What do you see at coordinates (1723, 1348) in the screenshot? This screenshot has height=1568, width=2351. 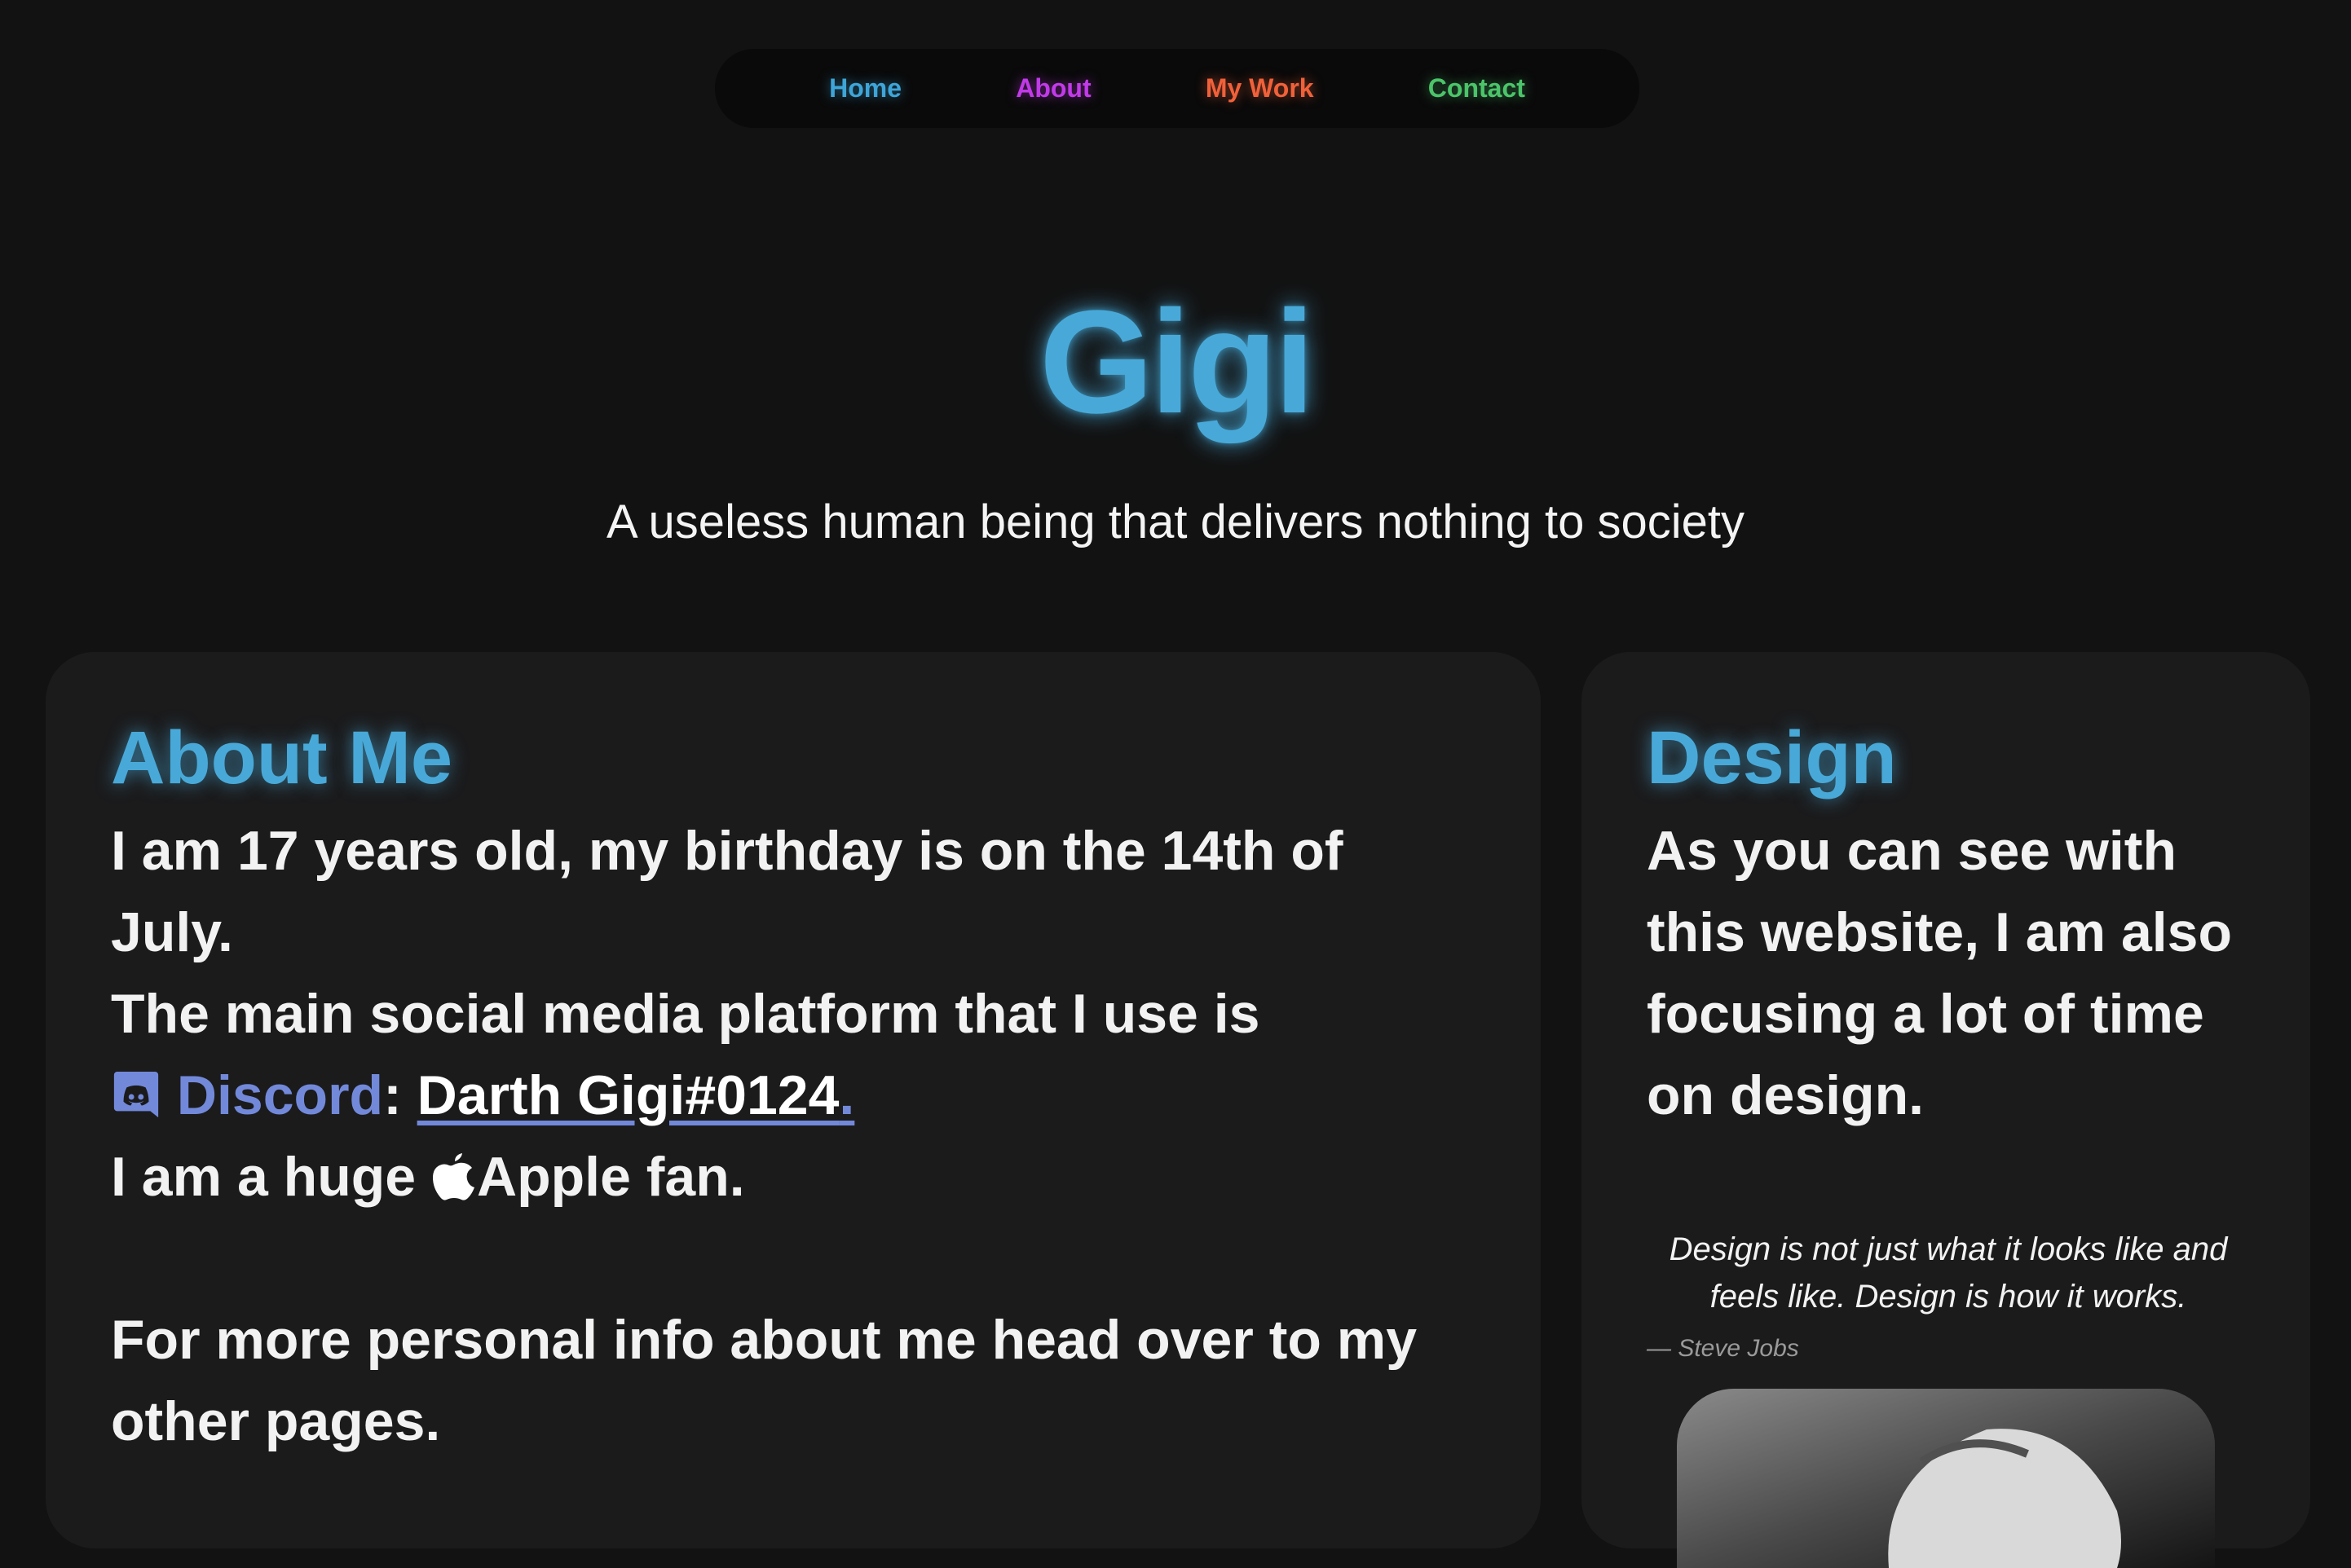 I see `quote-author: — Steve Jobs` at bounding box center [1723, 1348].